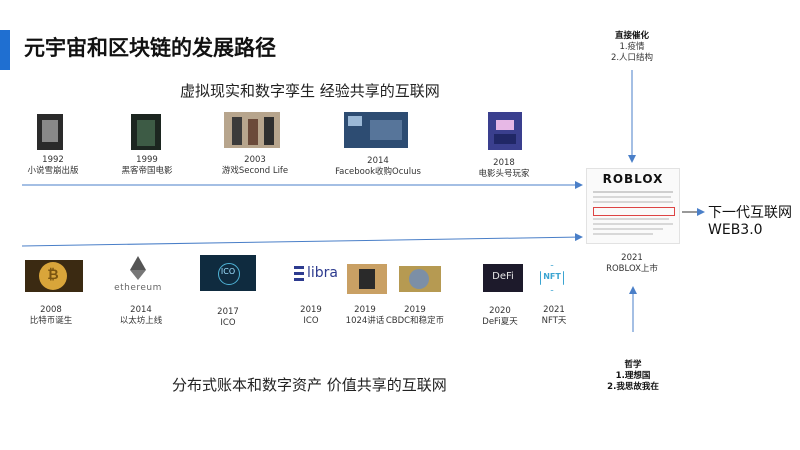 The height and width of the screenshot is (450, 800). Describe the element at coordinates (309, 385) in the screenshot. I see `bottom-track-subtitle: 分布式账本和数字资产 价值共享的互联网` at that location.